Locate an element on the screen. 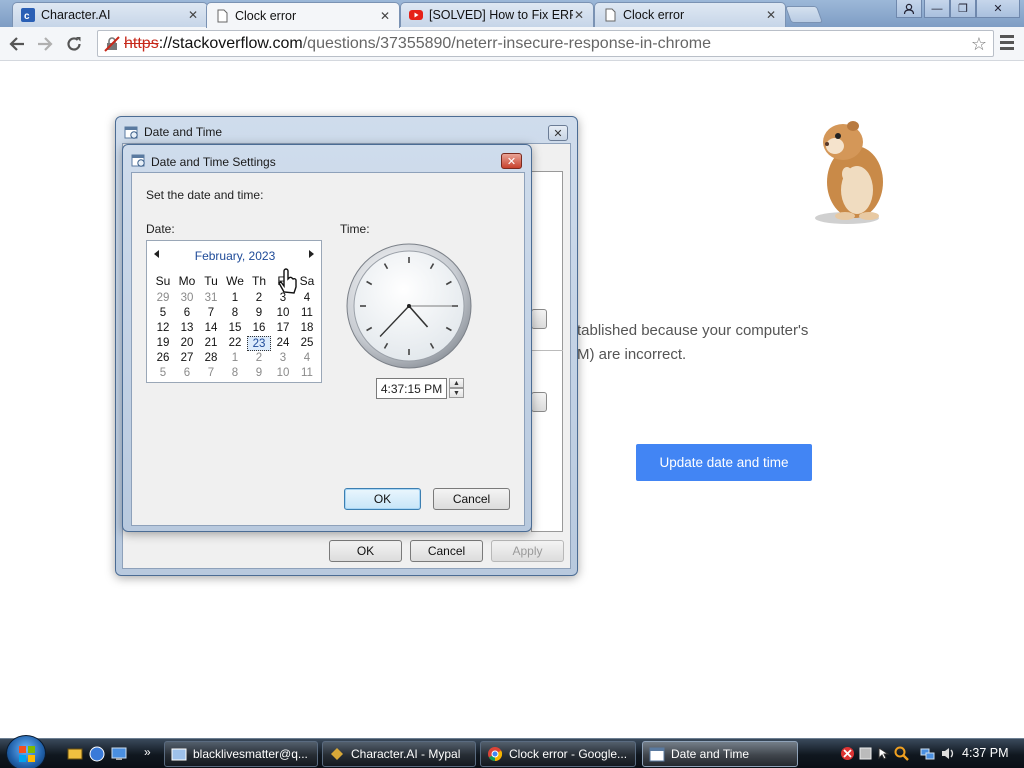 The height and width of the screenshot is (768, 1024). network-icon is located at coordinates (927, 753).